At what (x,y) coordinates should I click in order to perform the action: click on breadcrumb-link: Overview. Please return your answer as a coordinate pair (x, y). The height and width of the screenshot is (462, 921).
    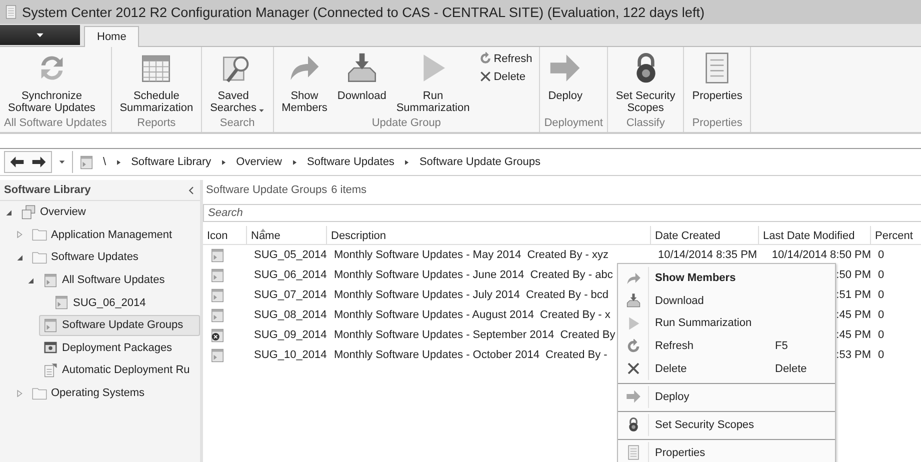
    Looking at the image, I should click on (259, 162).